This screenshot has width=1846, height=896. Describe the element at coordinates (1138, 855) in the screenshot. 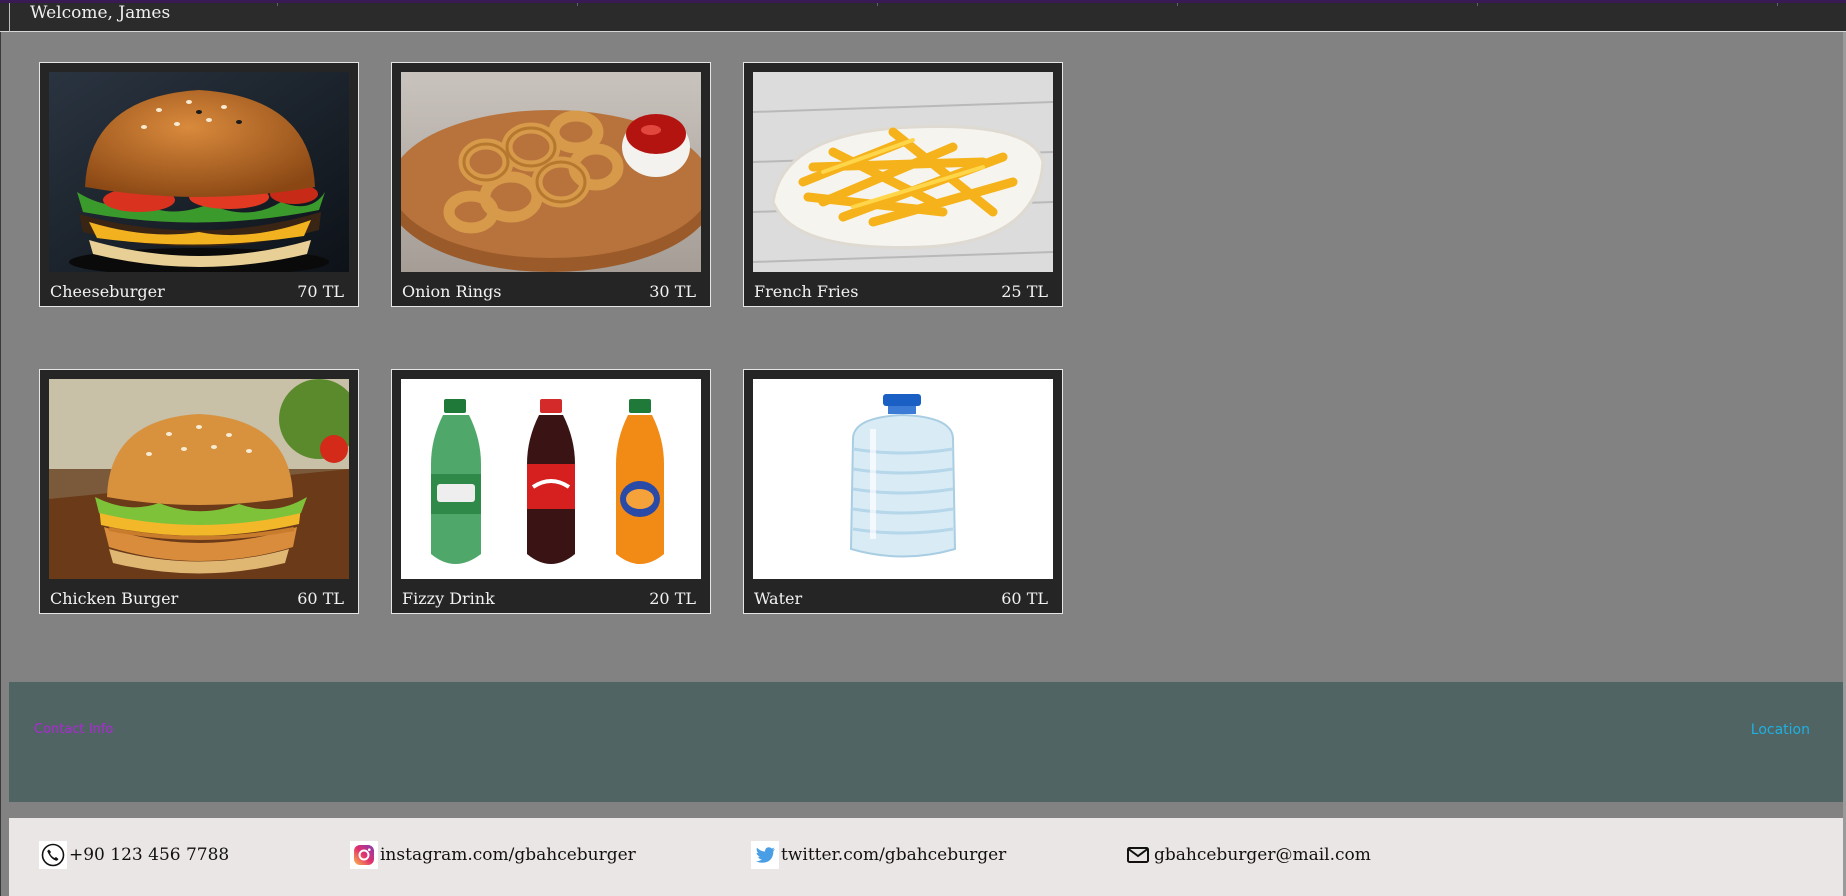

I see `mail-icon` at that location.